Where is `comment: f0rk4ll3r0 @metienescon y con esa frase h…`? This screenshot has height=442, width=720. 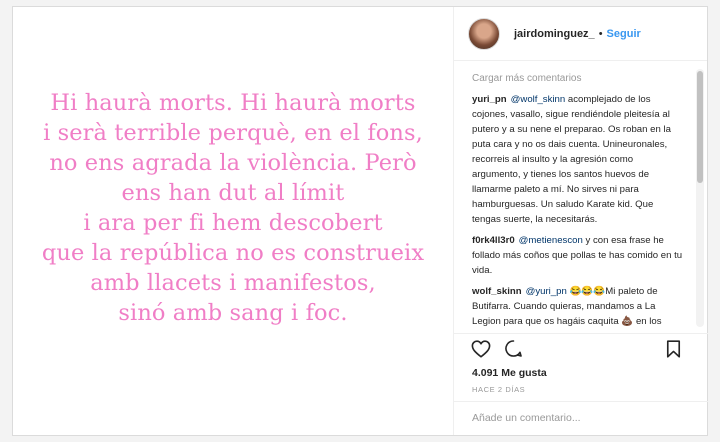
comment: f0rk4ll3r0 @metienescon y con esa frase h… is located at coordinates (578, 255).